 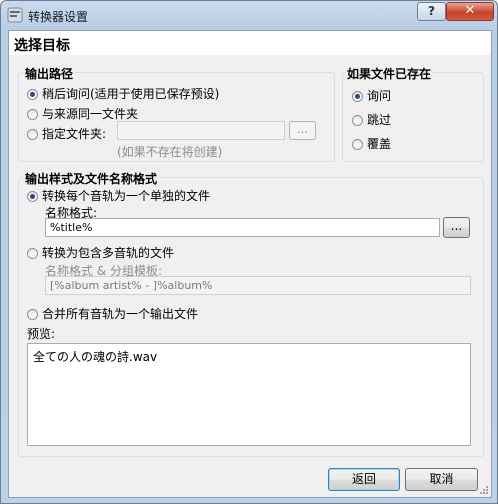 What do you see at coordinates (201, 130) in the screenshot?
I see `folder-input` at bounding box center [201, 130].